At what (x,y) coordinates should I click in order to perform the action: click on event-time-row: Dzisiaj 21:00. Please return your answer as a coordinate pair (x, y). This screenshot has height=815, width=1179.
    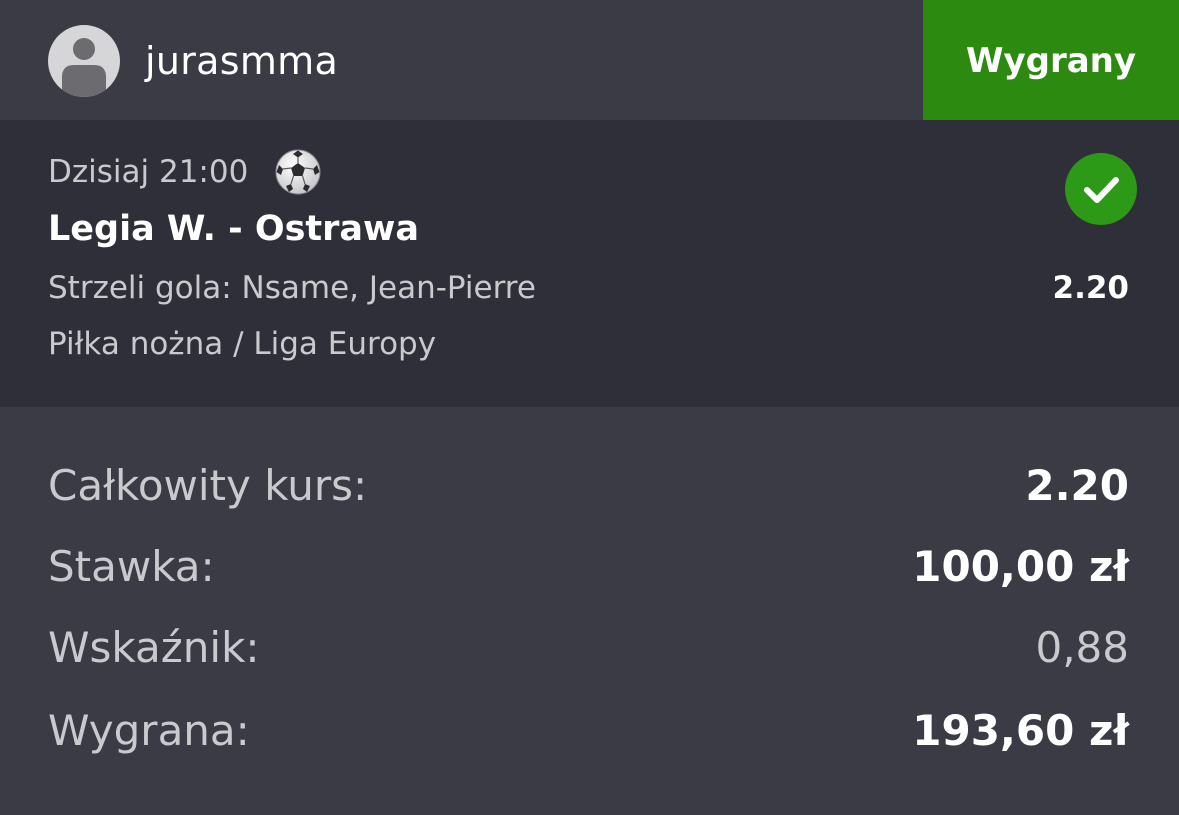
    Looking at the image, I should click on (185, 172).